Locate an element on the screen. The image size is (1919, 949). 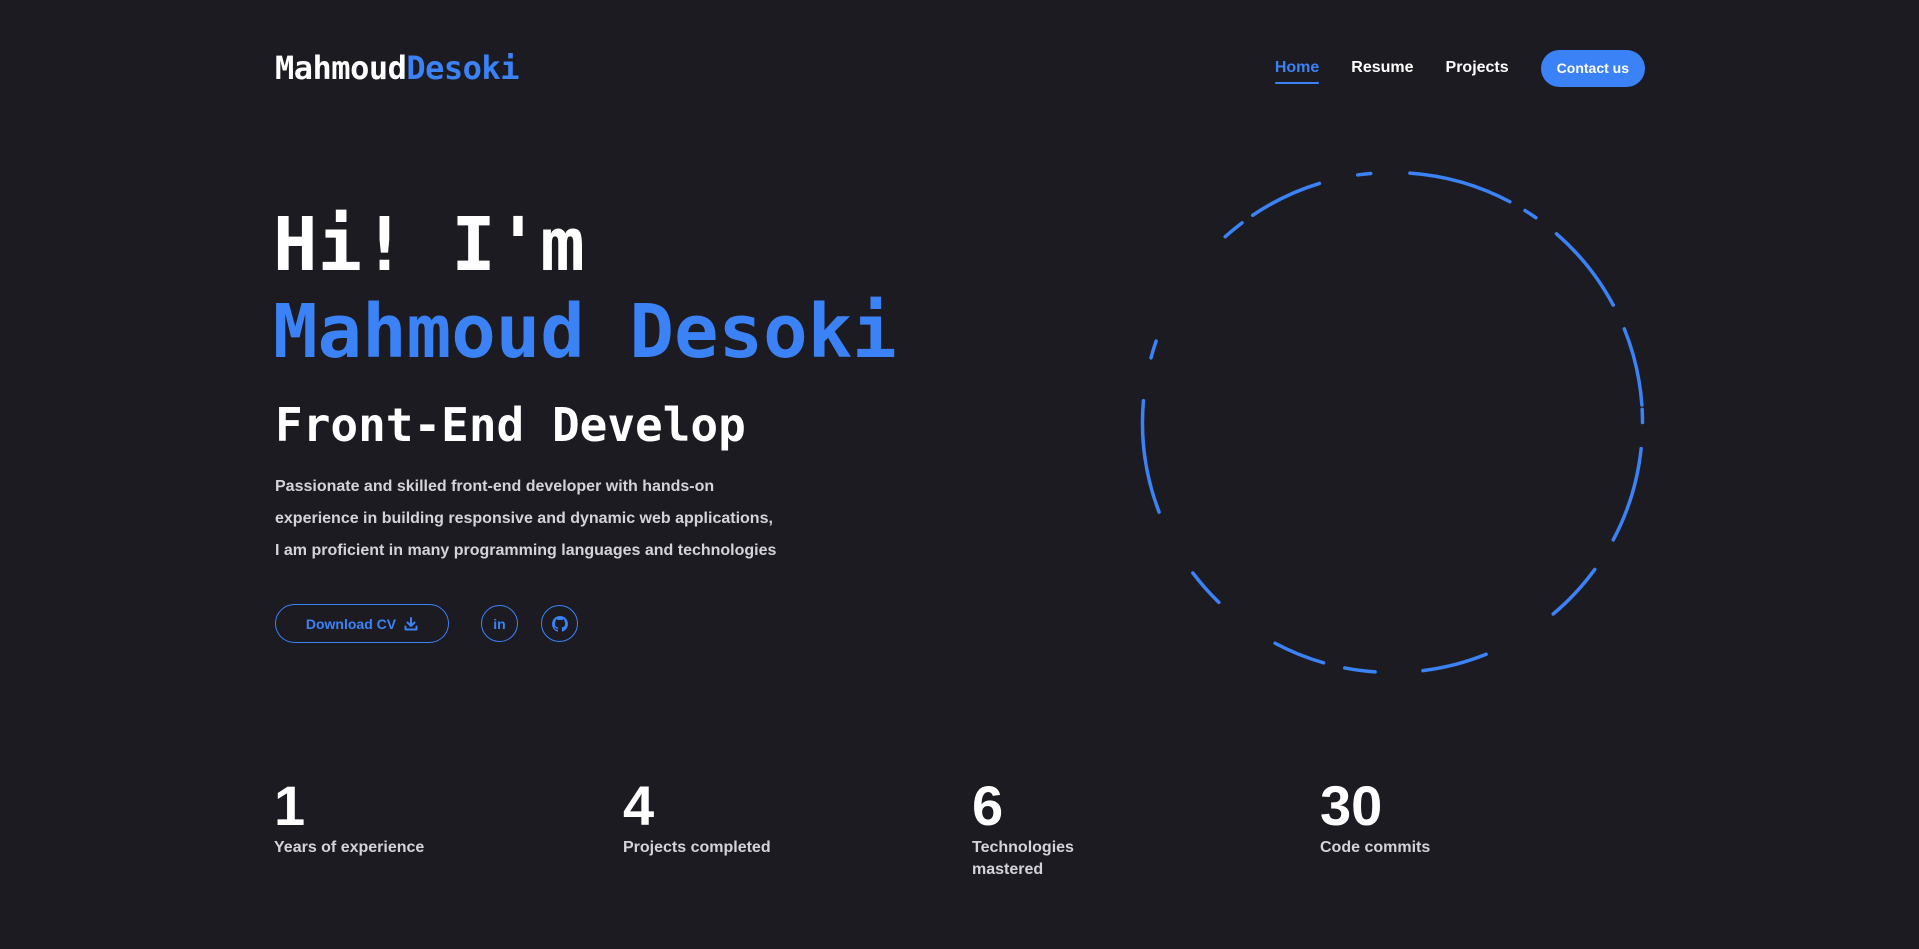
stat-projects: 4 Projects completed is located at coordinates (743, 816).